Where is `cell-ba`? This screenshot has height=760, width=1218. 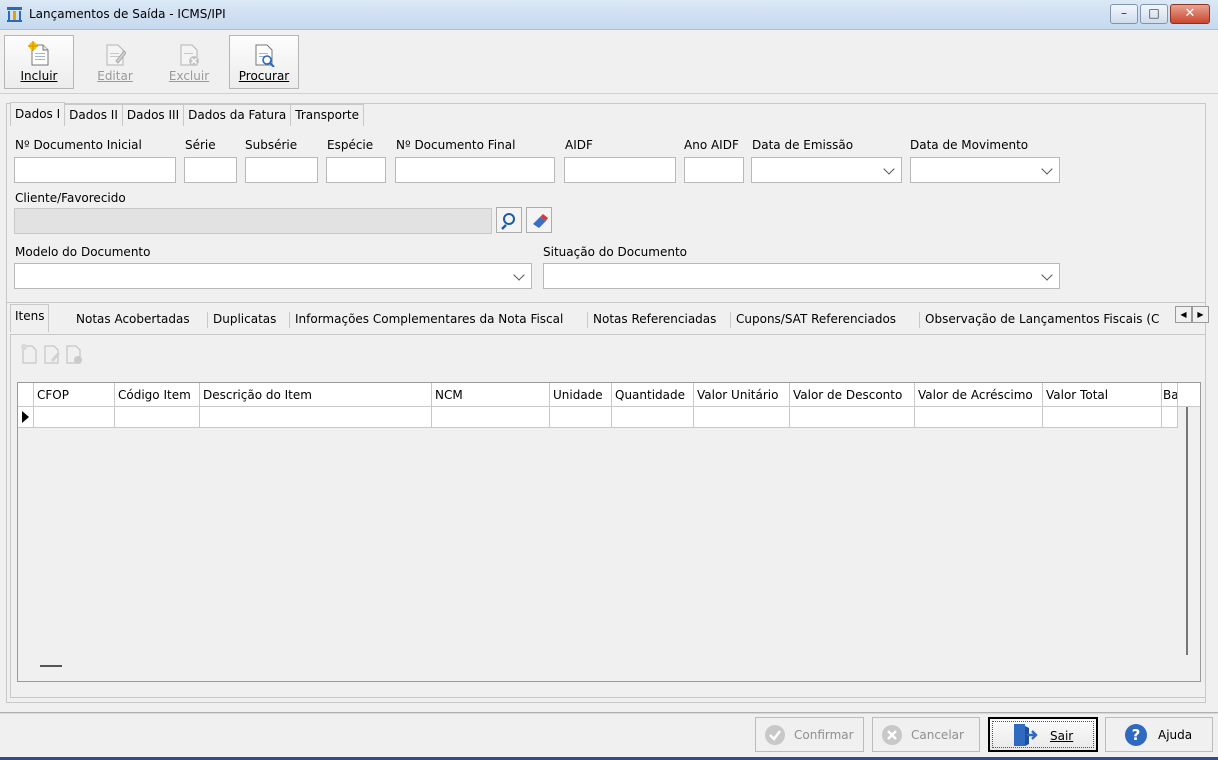
cell-ba is located at coordinates (1170, 417).